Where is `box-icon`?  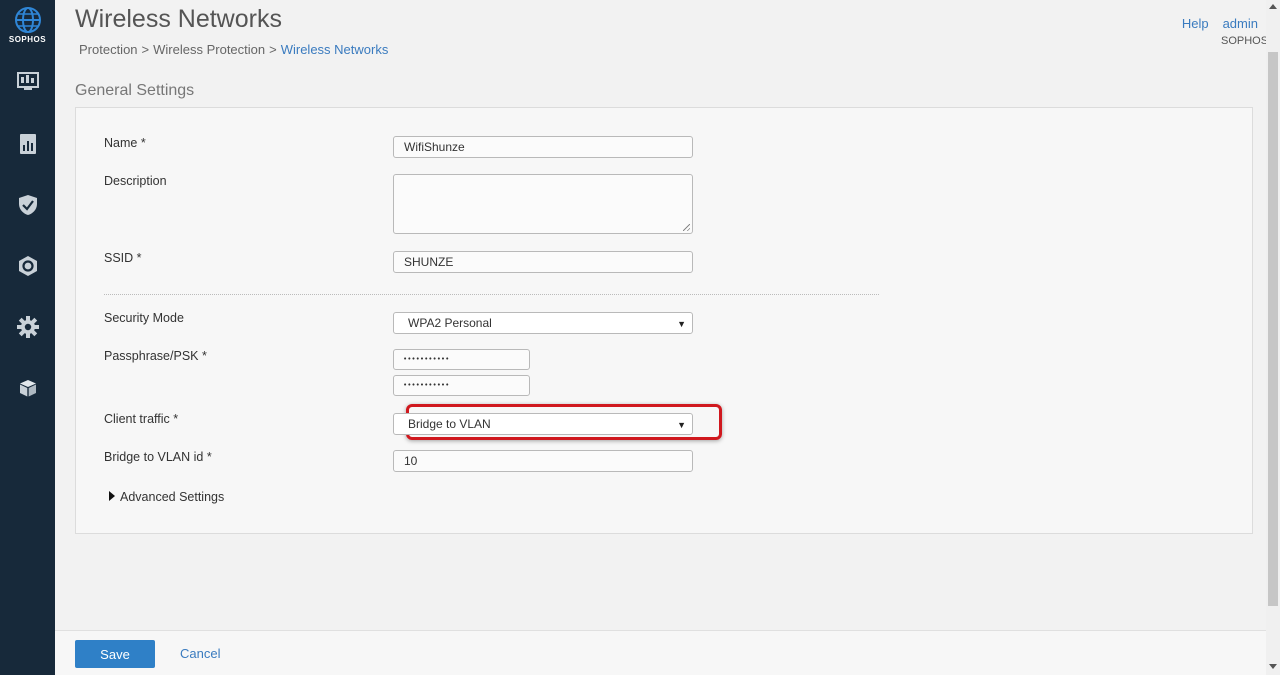
box-icon is located at coordinates (27, 388).